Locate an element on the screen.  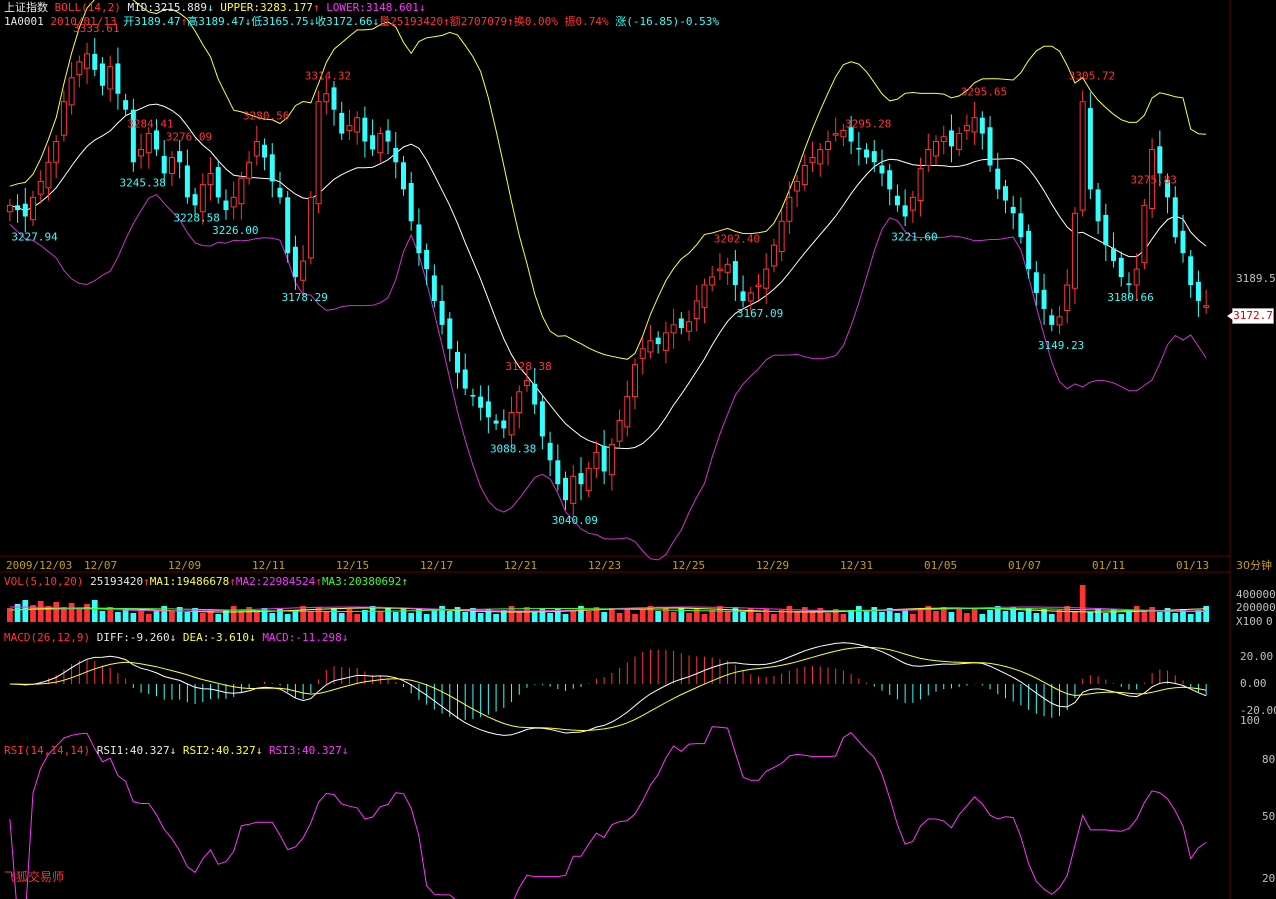
price-annotation: 3284.41 is located at coordinates (150, 124).